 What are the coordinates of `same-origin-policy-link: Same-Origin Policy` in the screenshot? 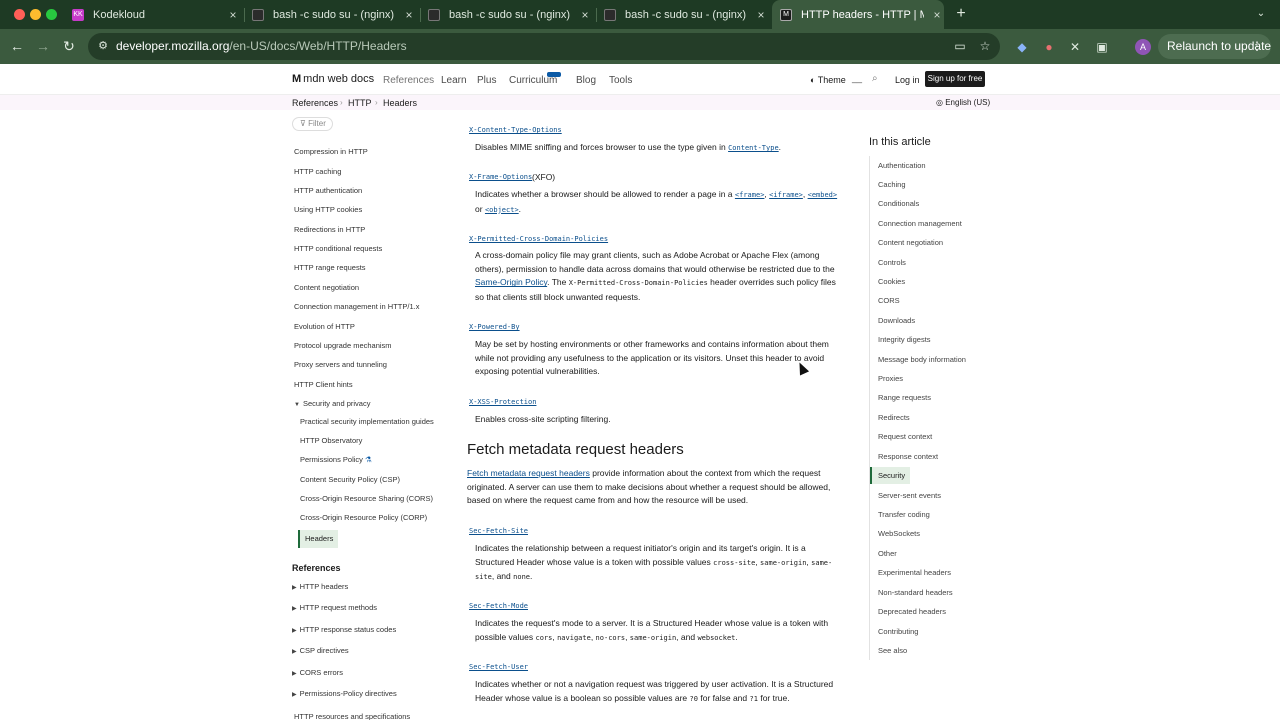 It's located at (511, 282).